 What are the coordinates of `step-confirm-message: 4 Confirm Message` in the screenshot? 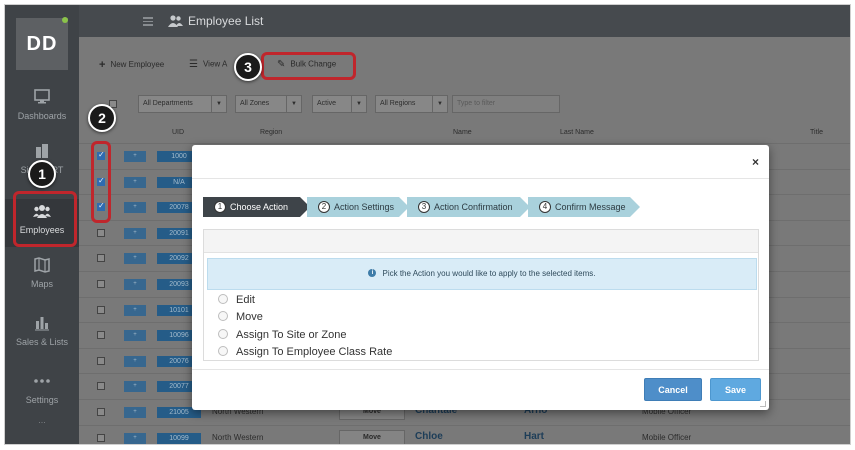 It's located at (584, 207).